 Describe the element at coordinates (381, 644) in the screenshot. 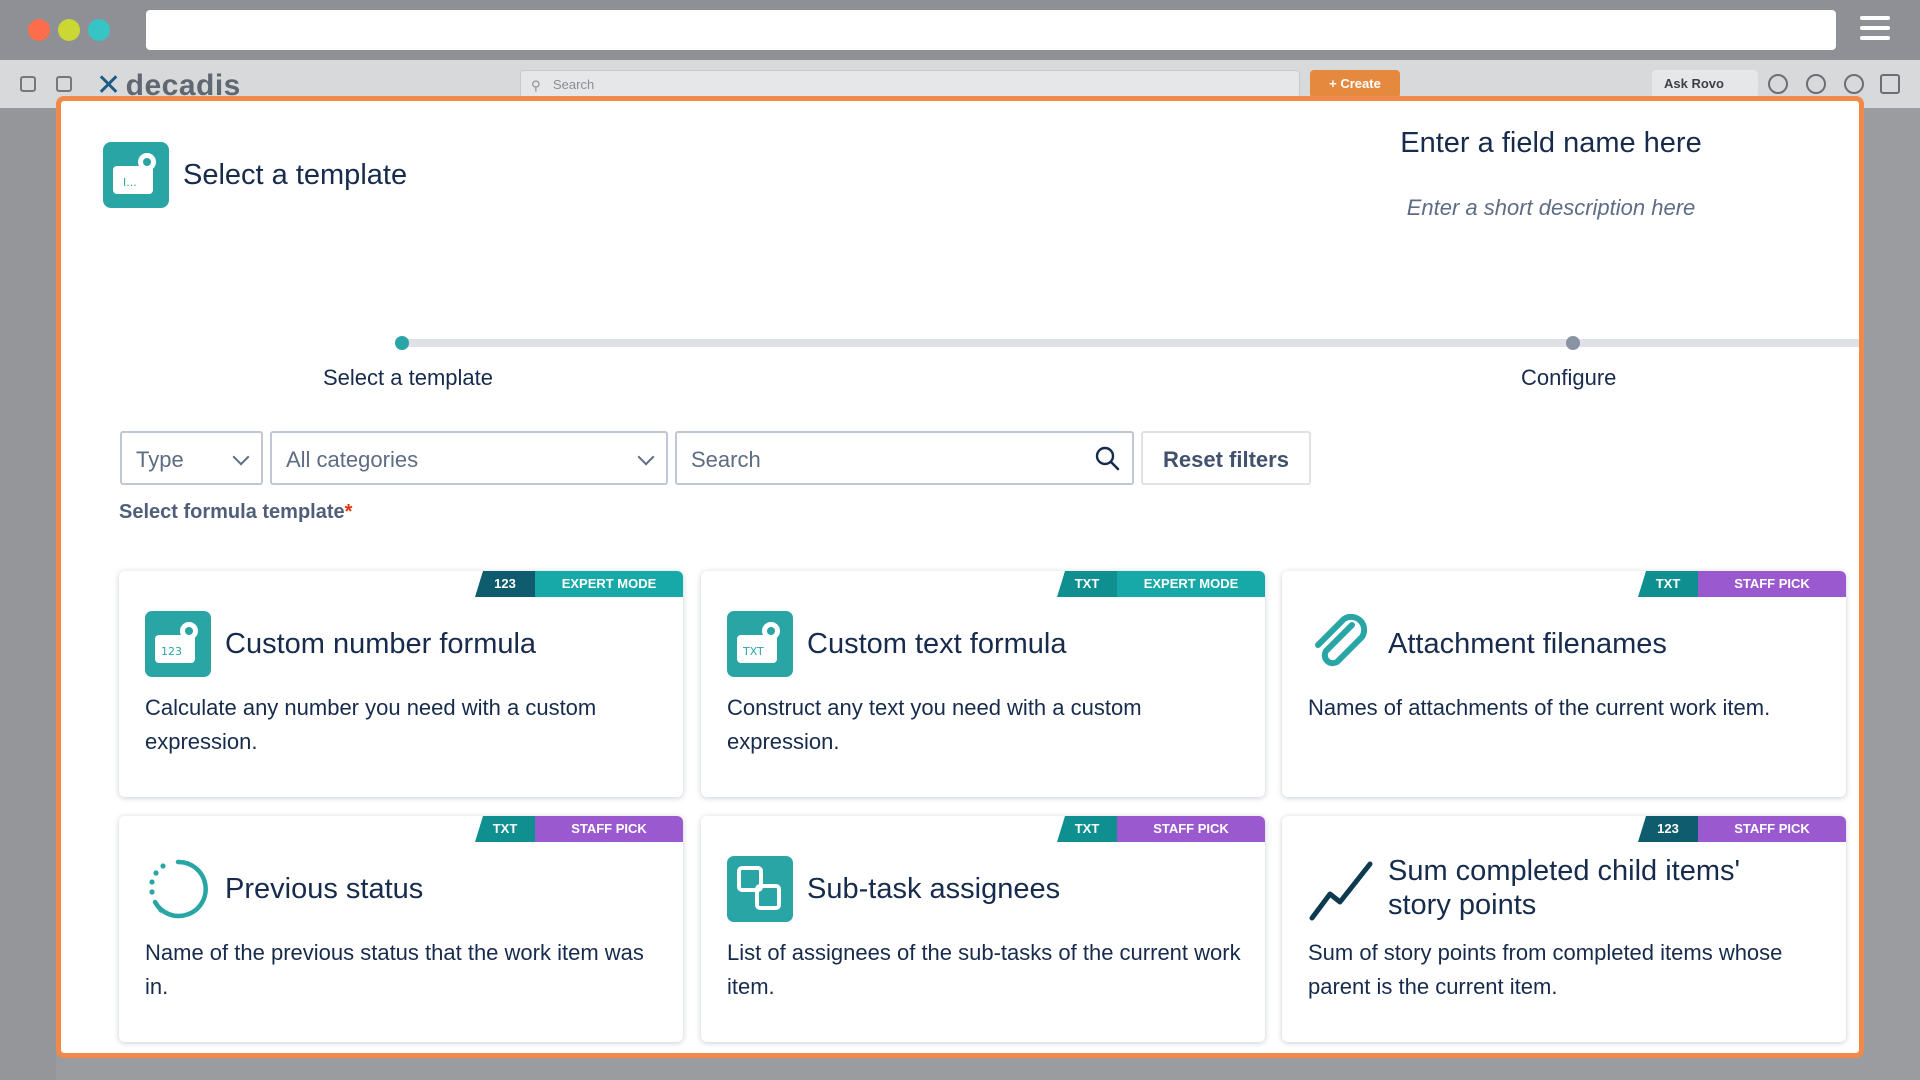

I see `card-title: Custom number formula` at that location.